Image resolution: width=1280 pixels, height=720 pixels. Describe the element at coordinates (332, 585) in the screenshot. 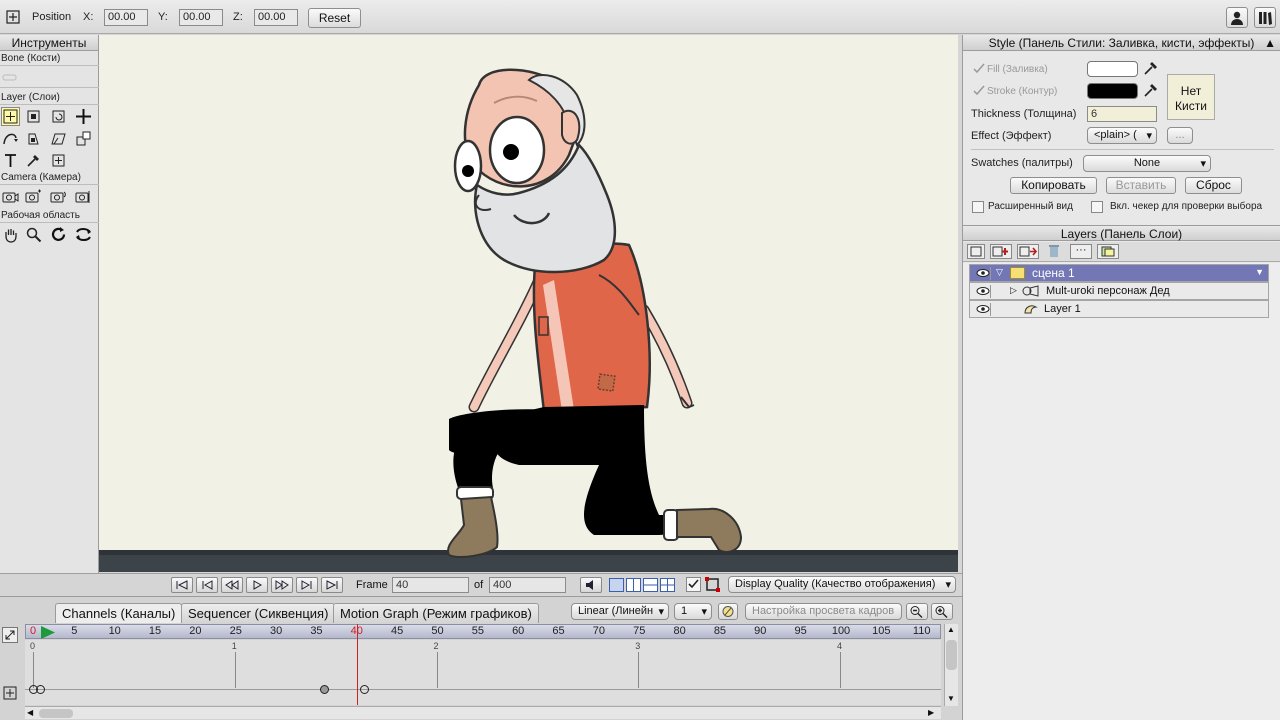

I see `last-frame-icon` at that location.